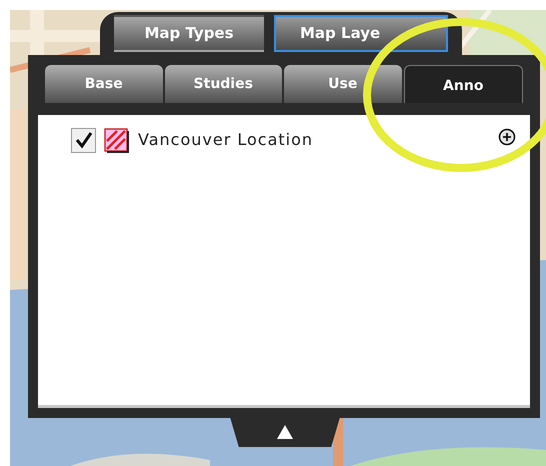 The image size is (546, 466). What do you see at coordinates (116, 140) in the screenshot?
I see `hatched-swatch-icon` at bounding box center [116, 140].